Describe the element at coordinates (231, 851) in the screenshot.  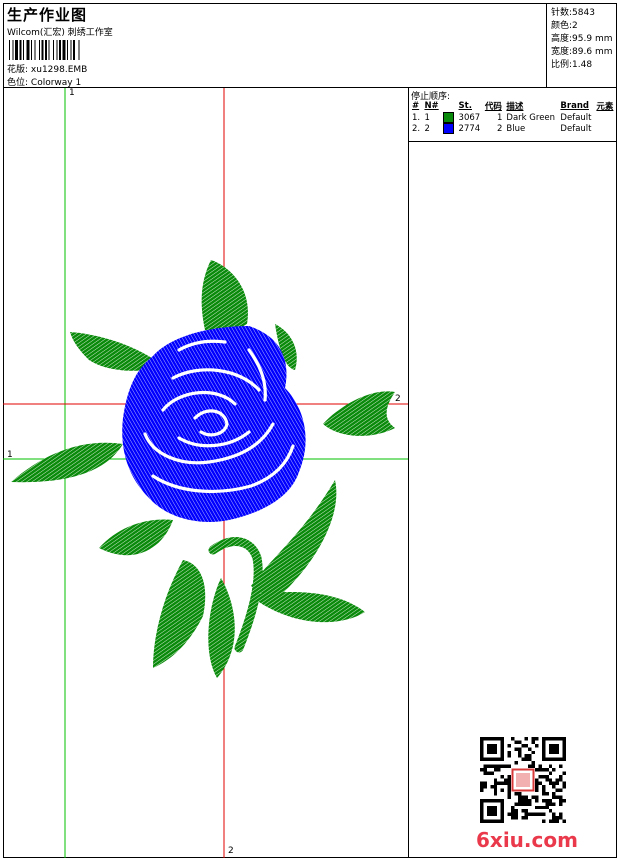
I see `guide-label-v2: 2` at that location.